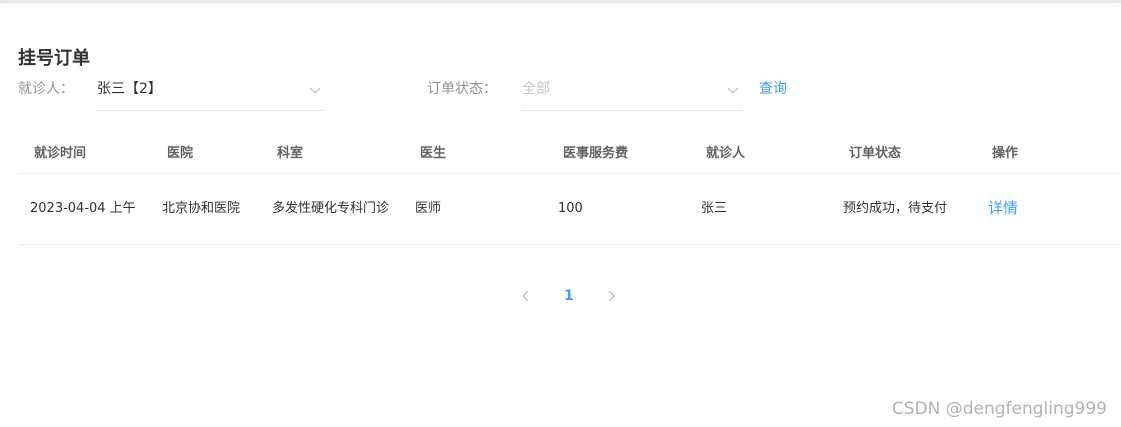  I want to click on table-header: 就诊时间 医院 科室 医生 医事服务费 就诊人 订单状态 操作, so click(568, 154).